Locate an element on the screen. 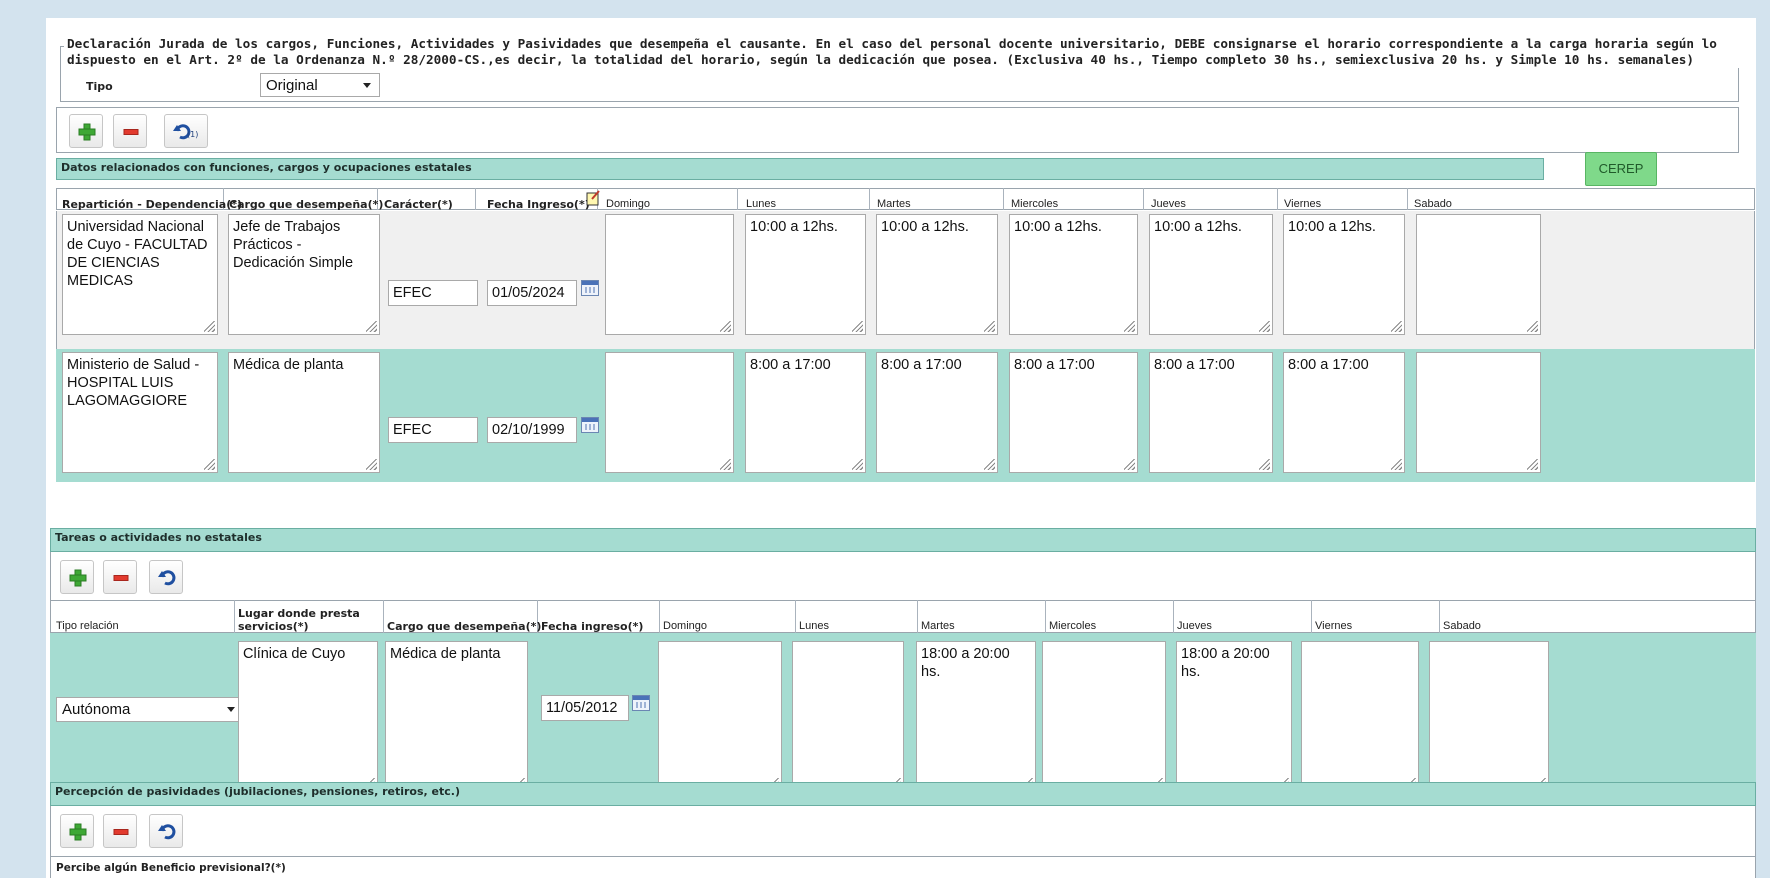 The height and width of the screenshot is (878, 1770). remove-pasividad-button is located at coordinates (120, 831).